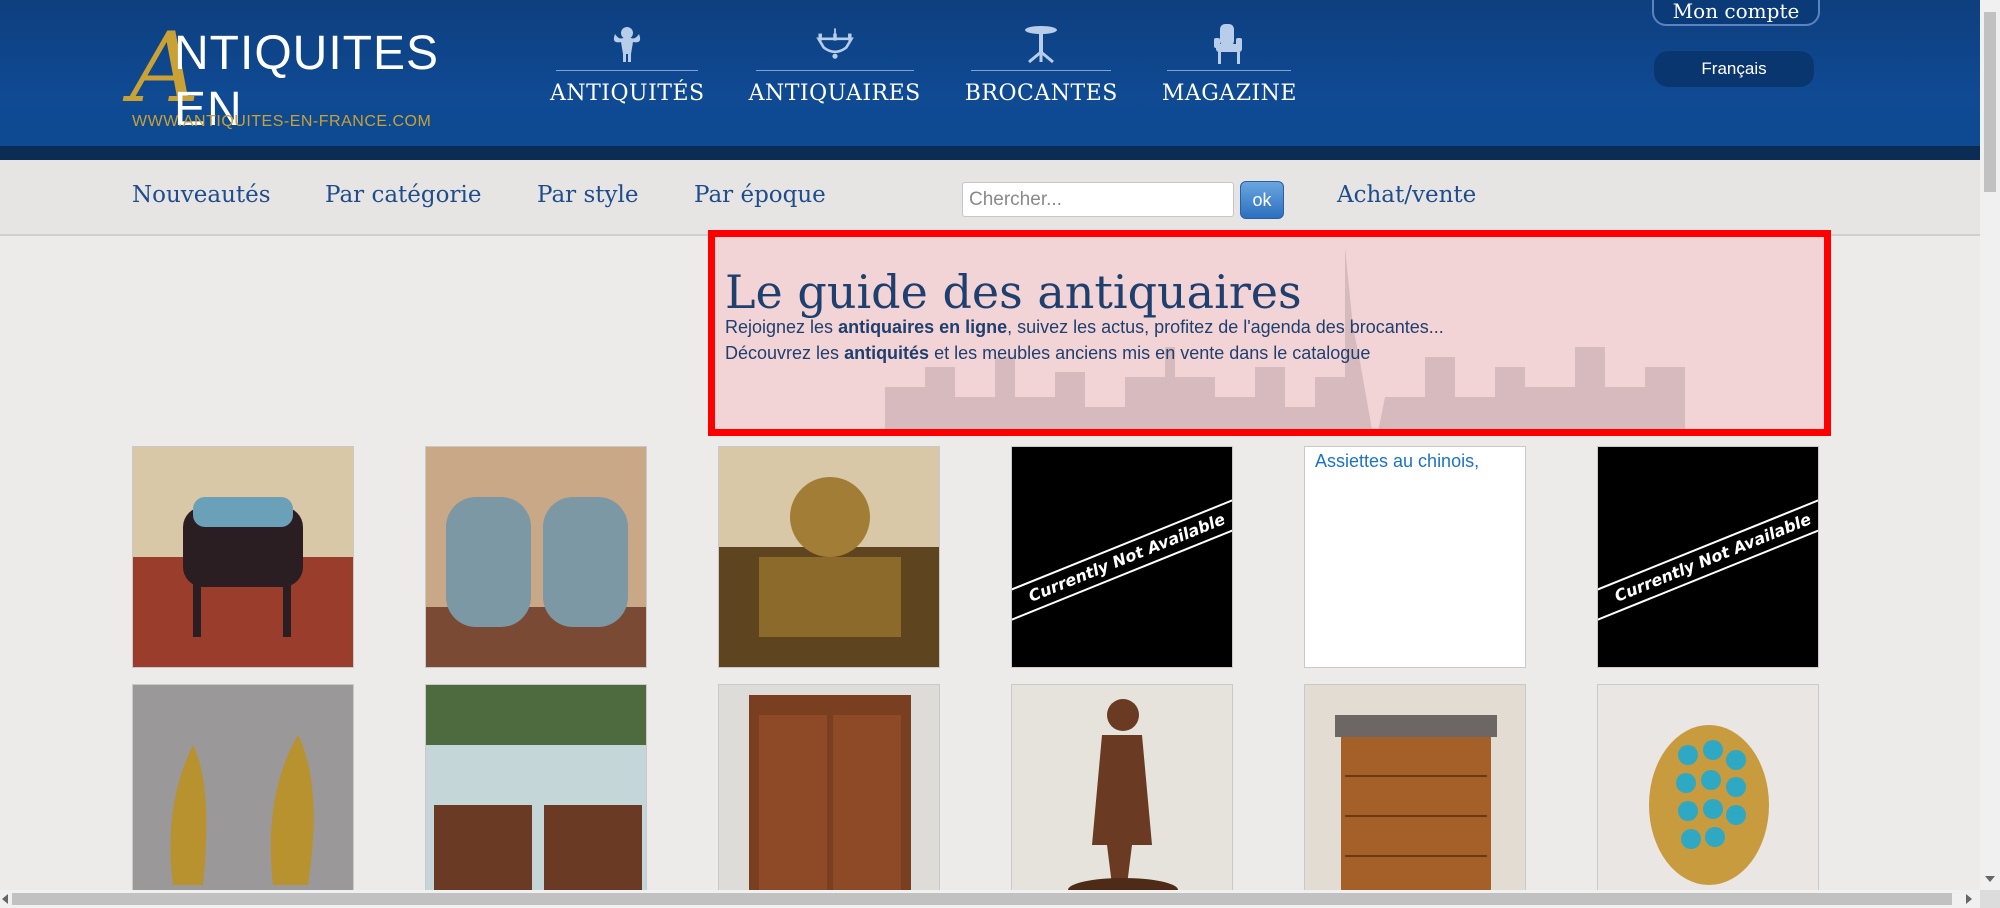 This screenshot has height=908, width=2000. Describe the element at coordinates (886, 353) in the screenshot. I see `hero-link-antiquites: antiquités` at that location.